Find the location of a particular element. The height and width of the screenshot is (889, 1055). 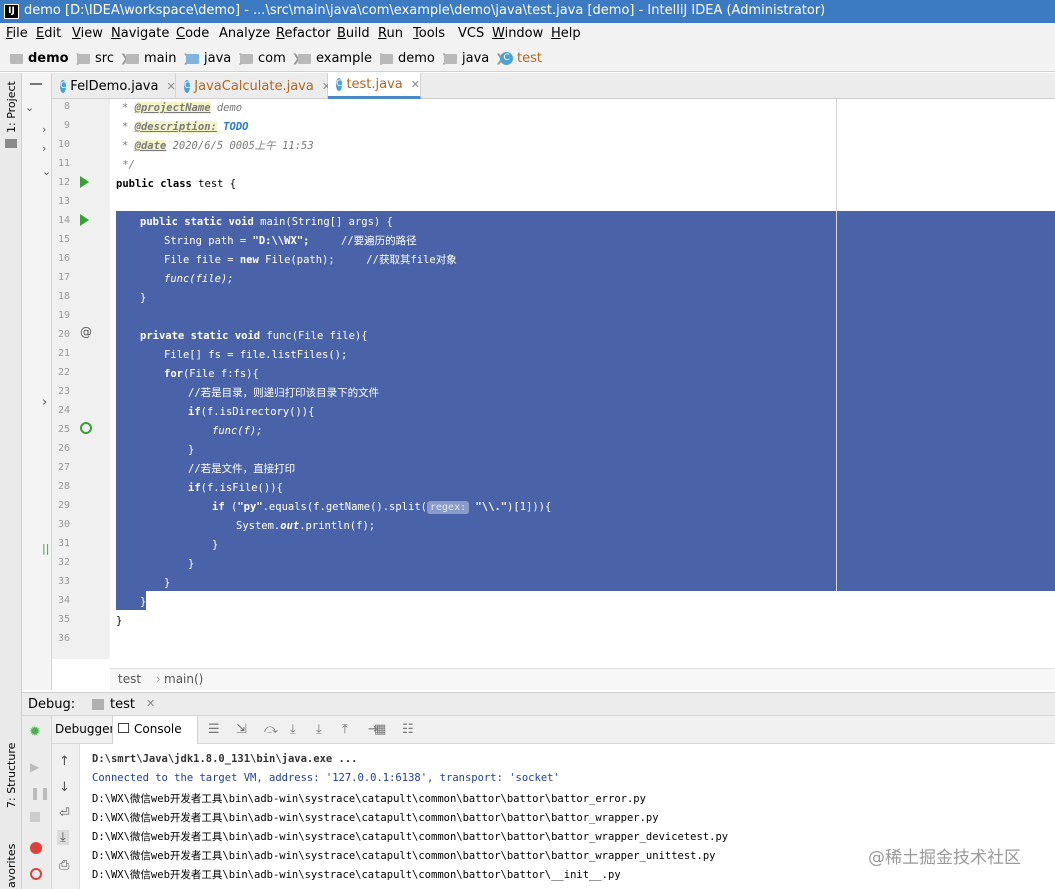

breadcrumb-java: java❯ is located at coordinates (216, 58).